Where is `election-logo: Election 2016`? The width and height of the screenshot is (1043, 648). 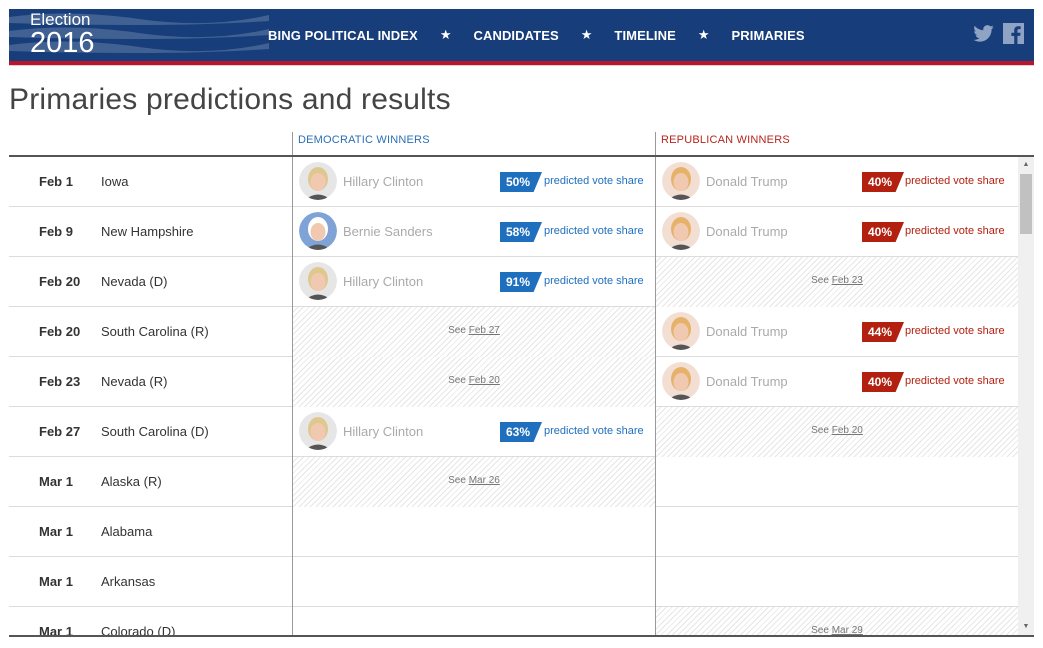
election-logo: Election 2016 is located at coordinates (62, 35).